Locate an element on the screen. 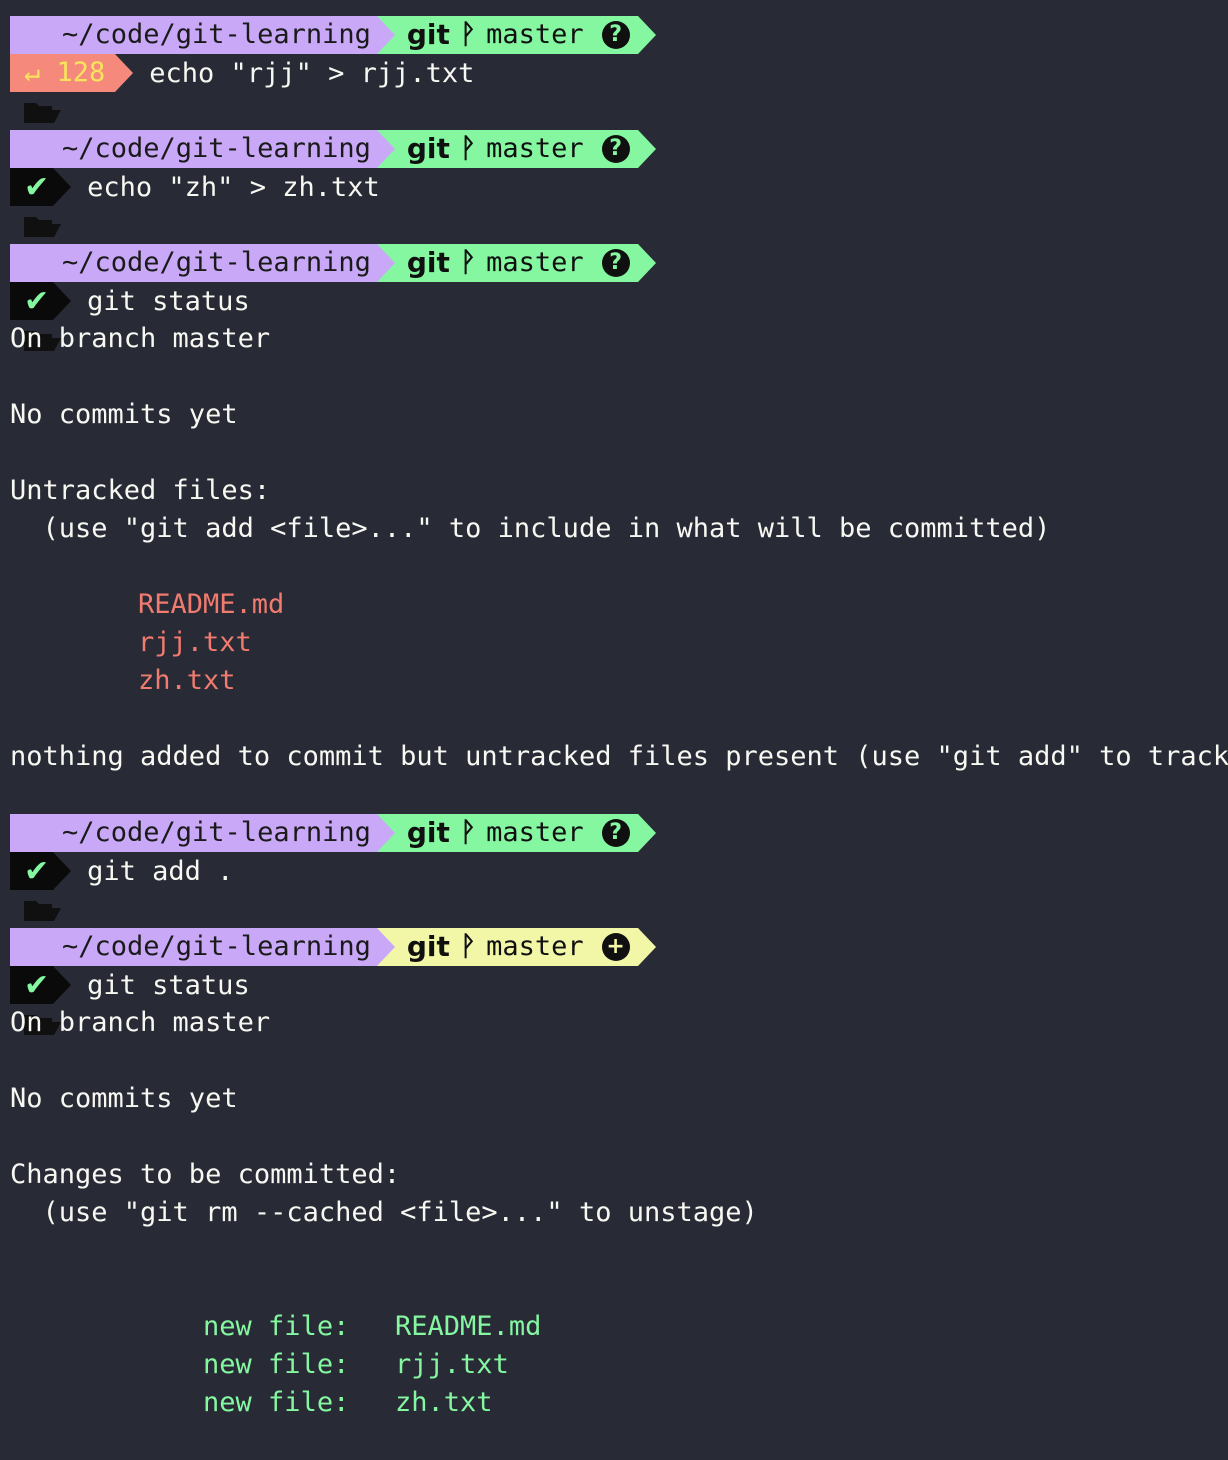 The image size is (1228, 1460). staged-file-row: new file: zh.txt is located at coordinates (614, 1382).